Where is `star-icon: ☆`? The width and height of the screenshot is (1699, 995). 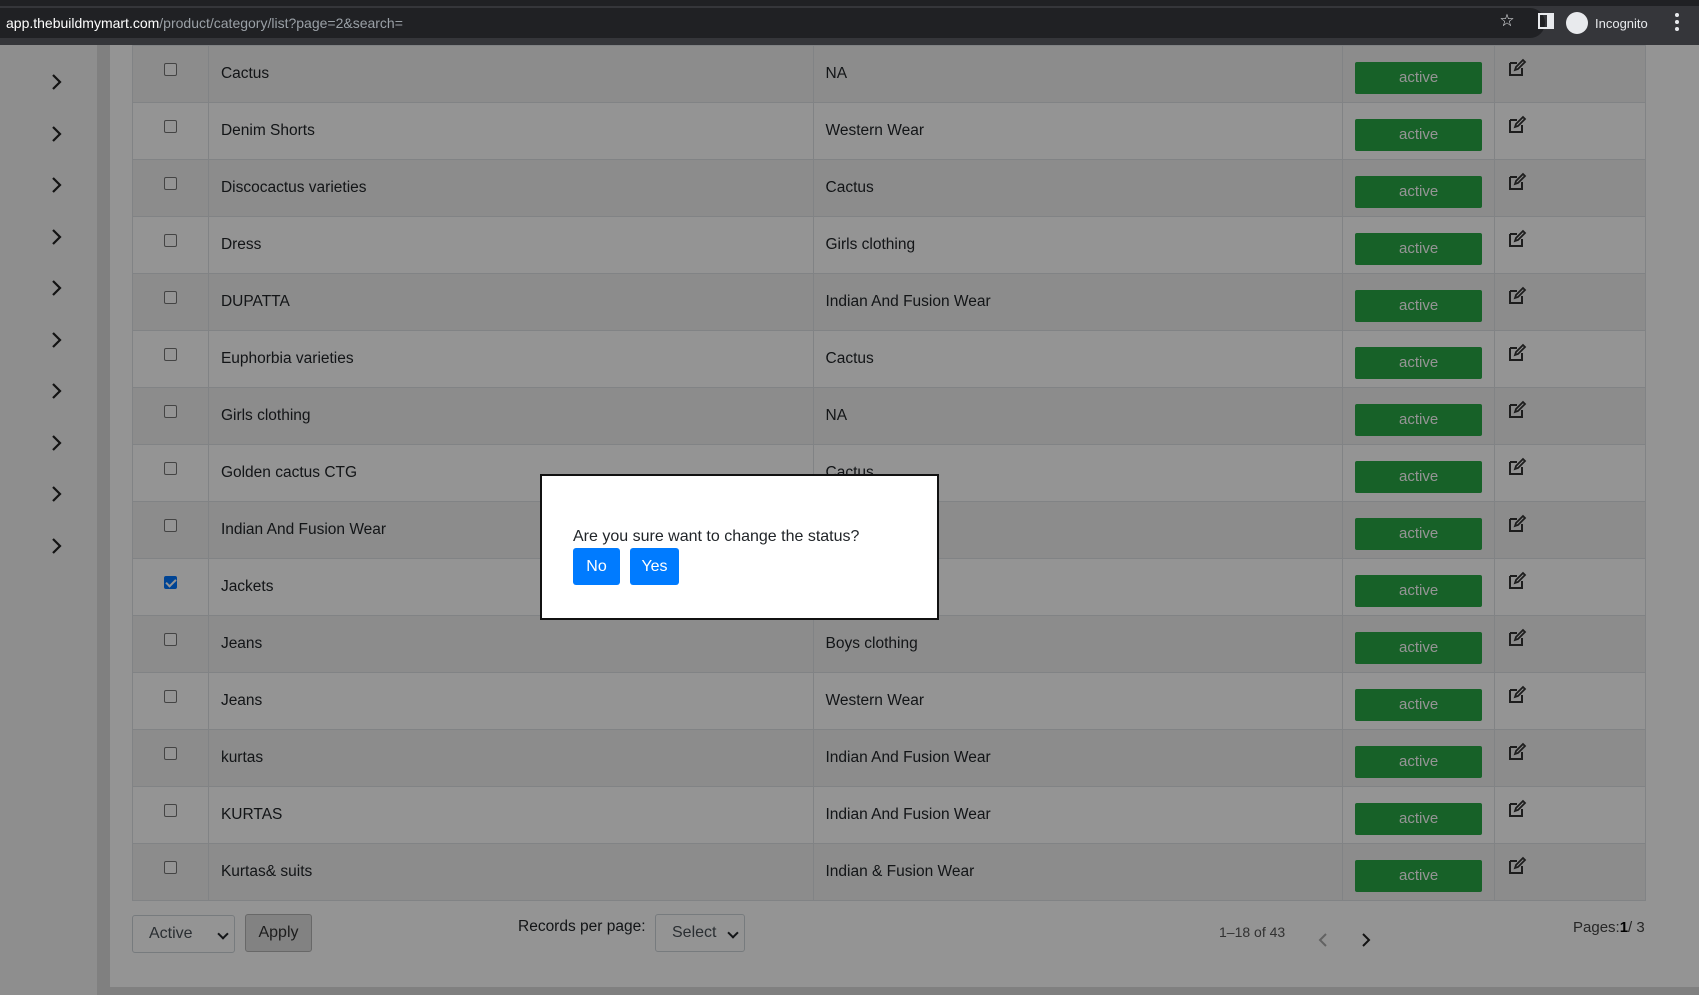
star-icon: ☆ is located at coordinates (1507, 21).